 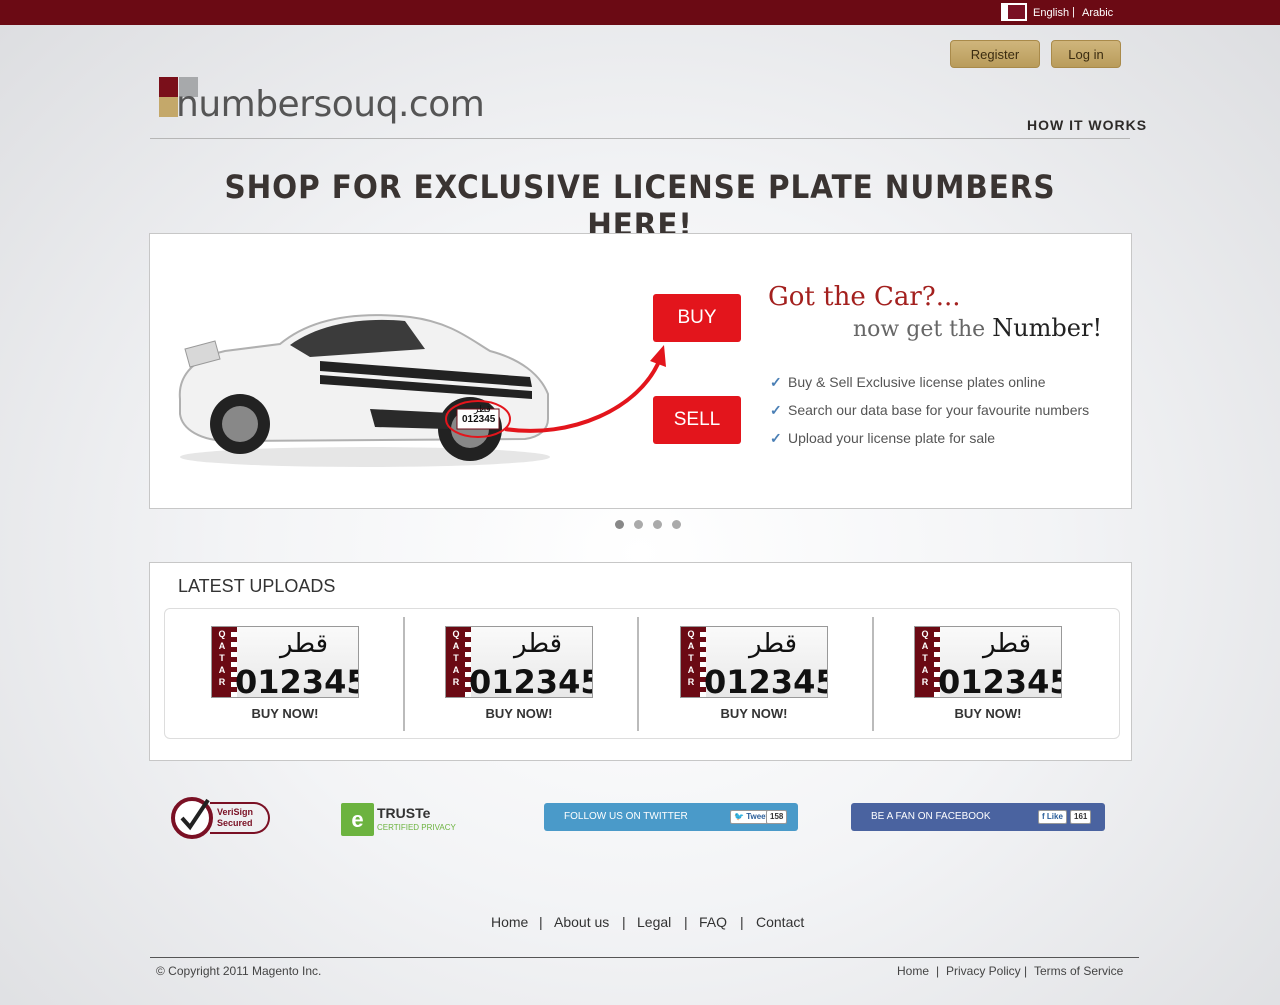 I want to click on footer-link-home: Home, so click(x=509, y=922).